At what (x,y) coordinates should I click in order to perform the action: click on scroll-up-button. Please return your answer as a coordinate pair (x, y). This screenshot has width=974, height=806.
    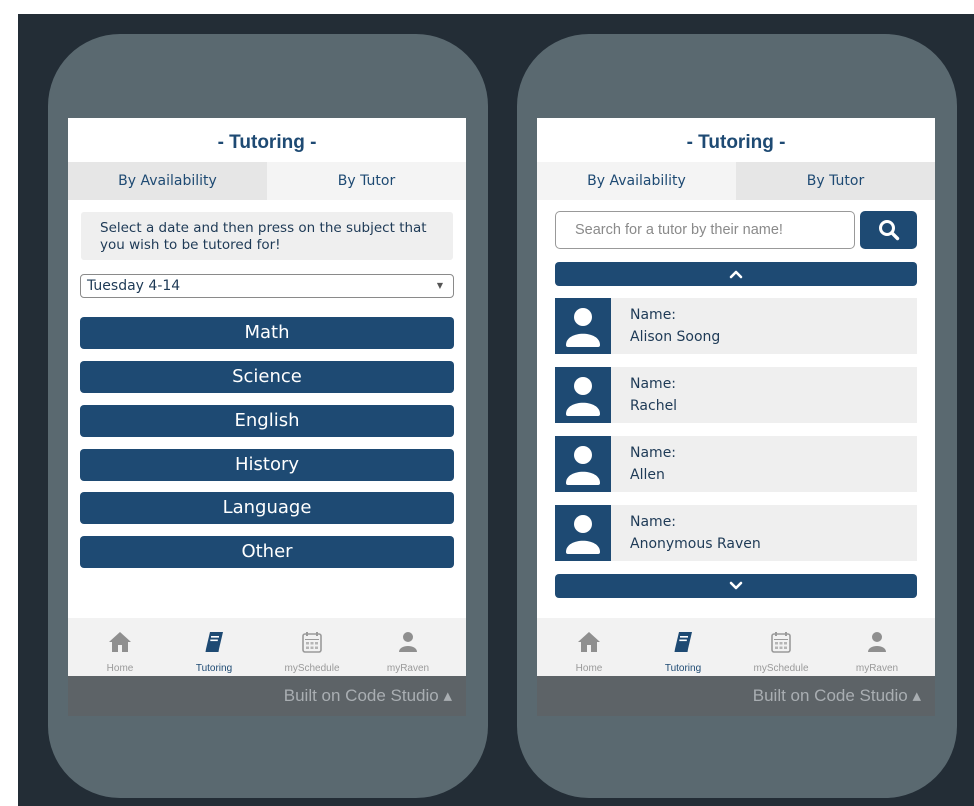
    Looking at the image, I should click on (736, 274).